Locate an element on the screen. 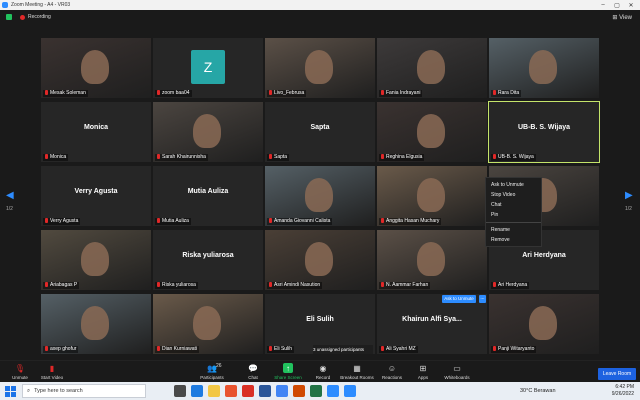 The height and width of the screenshot is (400, 640). participant-tile: Riska yuliarosa Riska yuliarosa is located at coordinates (208, 260).